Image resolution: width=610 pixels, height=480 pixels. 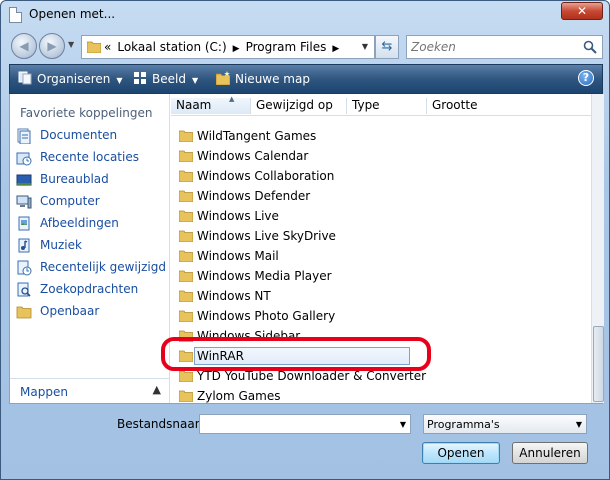 I want to click on filetype-select: Programma's ▼, so click(x=505, y=424).